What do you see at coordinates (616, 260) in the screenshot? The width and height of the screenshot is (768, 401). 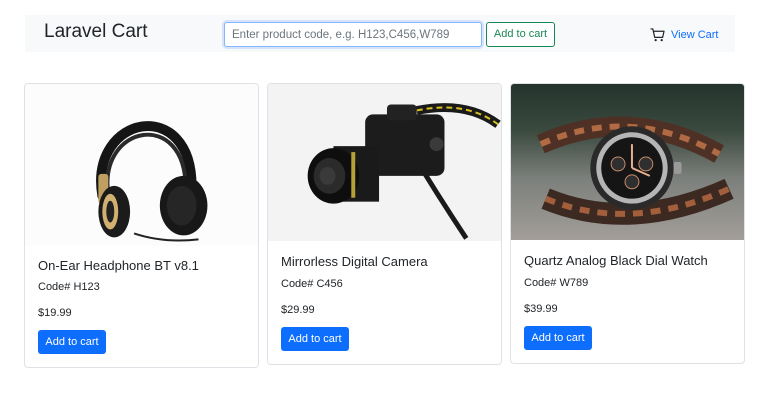 I see `product-title: Quartz Analog Black Dial Watch` at bounding box center [616, 260].